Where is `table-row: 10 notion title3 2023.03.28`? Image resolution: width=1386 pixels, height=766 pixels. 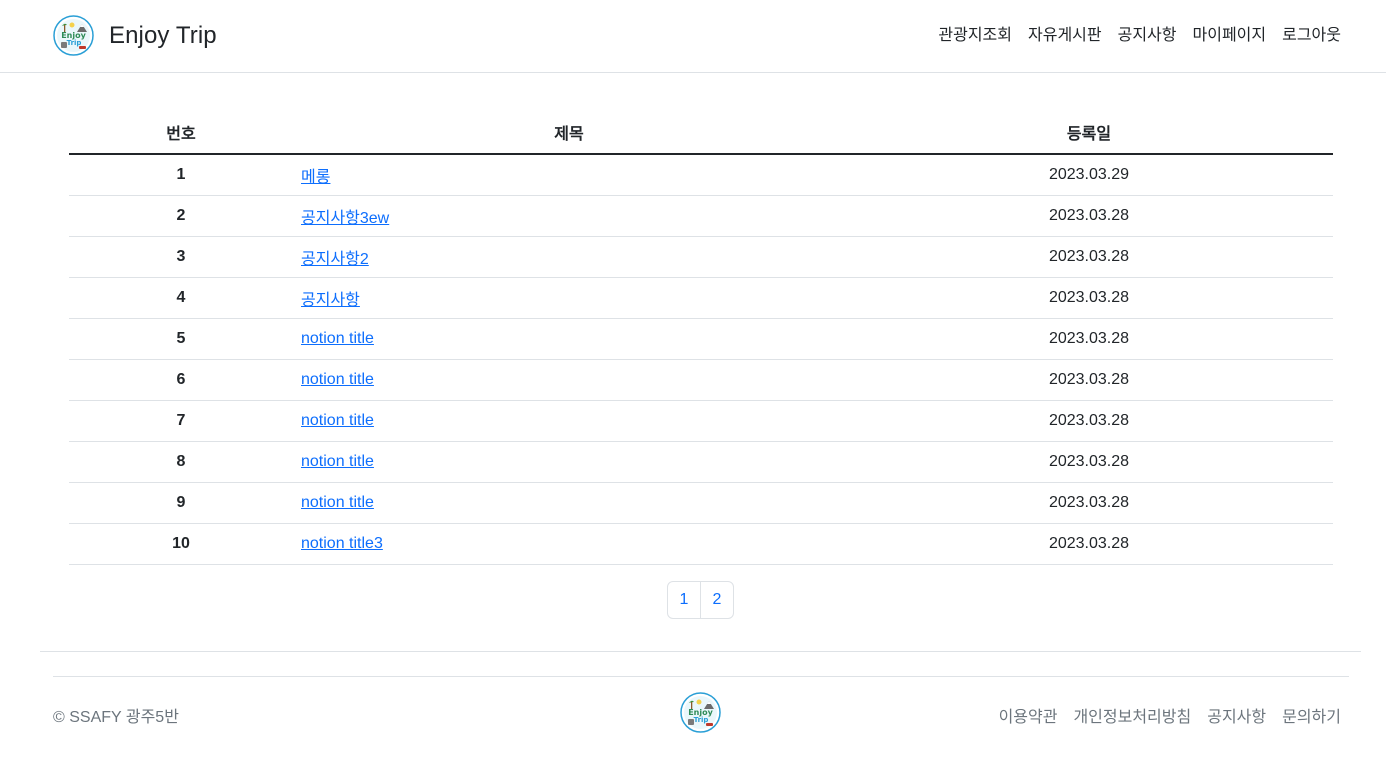 table-row: 10 notion title3 2023.03.28 is located at coordinates (701, 544).